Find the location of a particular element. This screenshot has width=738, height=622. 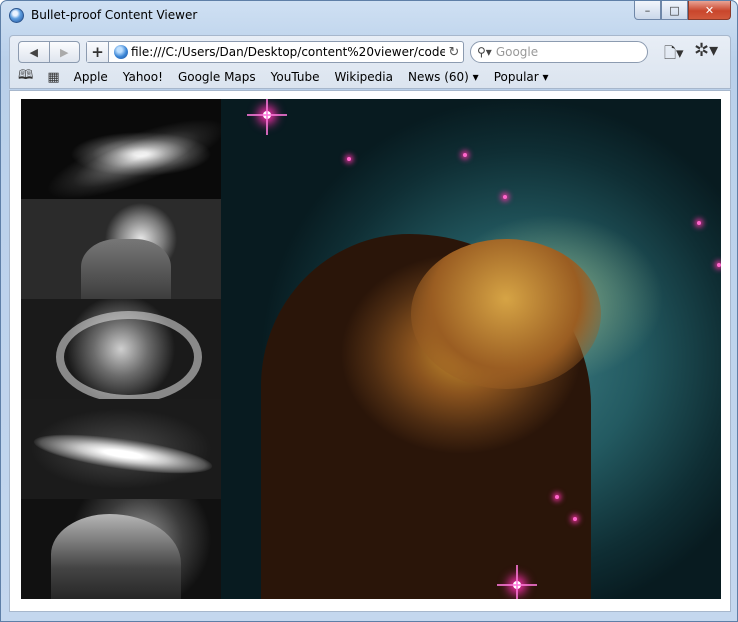

window-controls: – □ ✕ is located at coordinates (682, 11).